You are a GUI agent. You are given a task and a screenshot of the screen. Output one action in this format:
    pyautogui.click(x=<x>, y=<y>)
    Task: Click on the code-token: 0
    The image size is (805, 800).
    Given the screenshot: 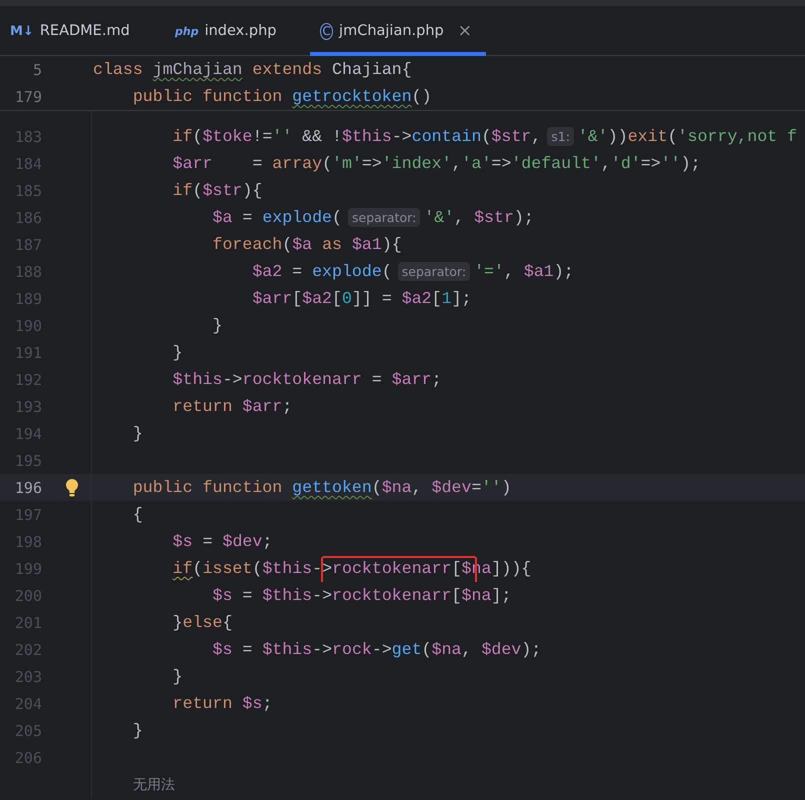 What is the action you would take?
    pyautogui.click(x=347, y=298)
    